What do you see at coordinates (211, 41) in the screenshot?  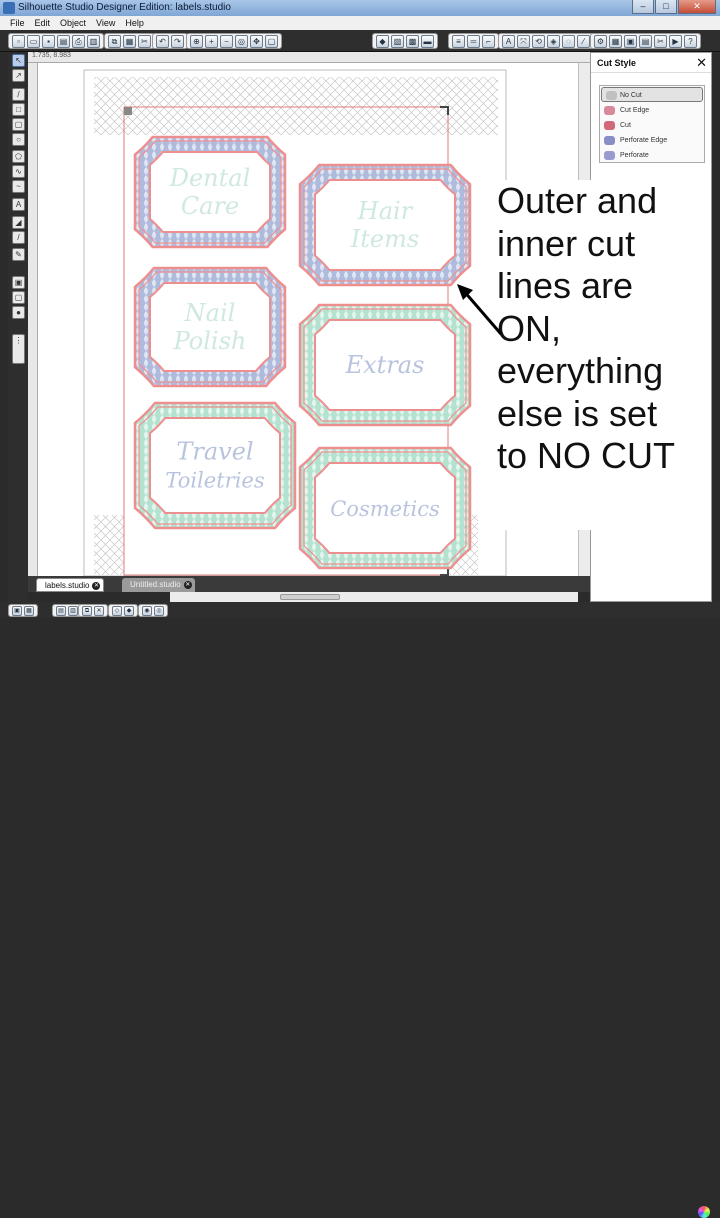 I see `zoom-in-icon: +` at bounding box center [211, 41].